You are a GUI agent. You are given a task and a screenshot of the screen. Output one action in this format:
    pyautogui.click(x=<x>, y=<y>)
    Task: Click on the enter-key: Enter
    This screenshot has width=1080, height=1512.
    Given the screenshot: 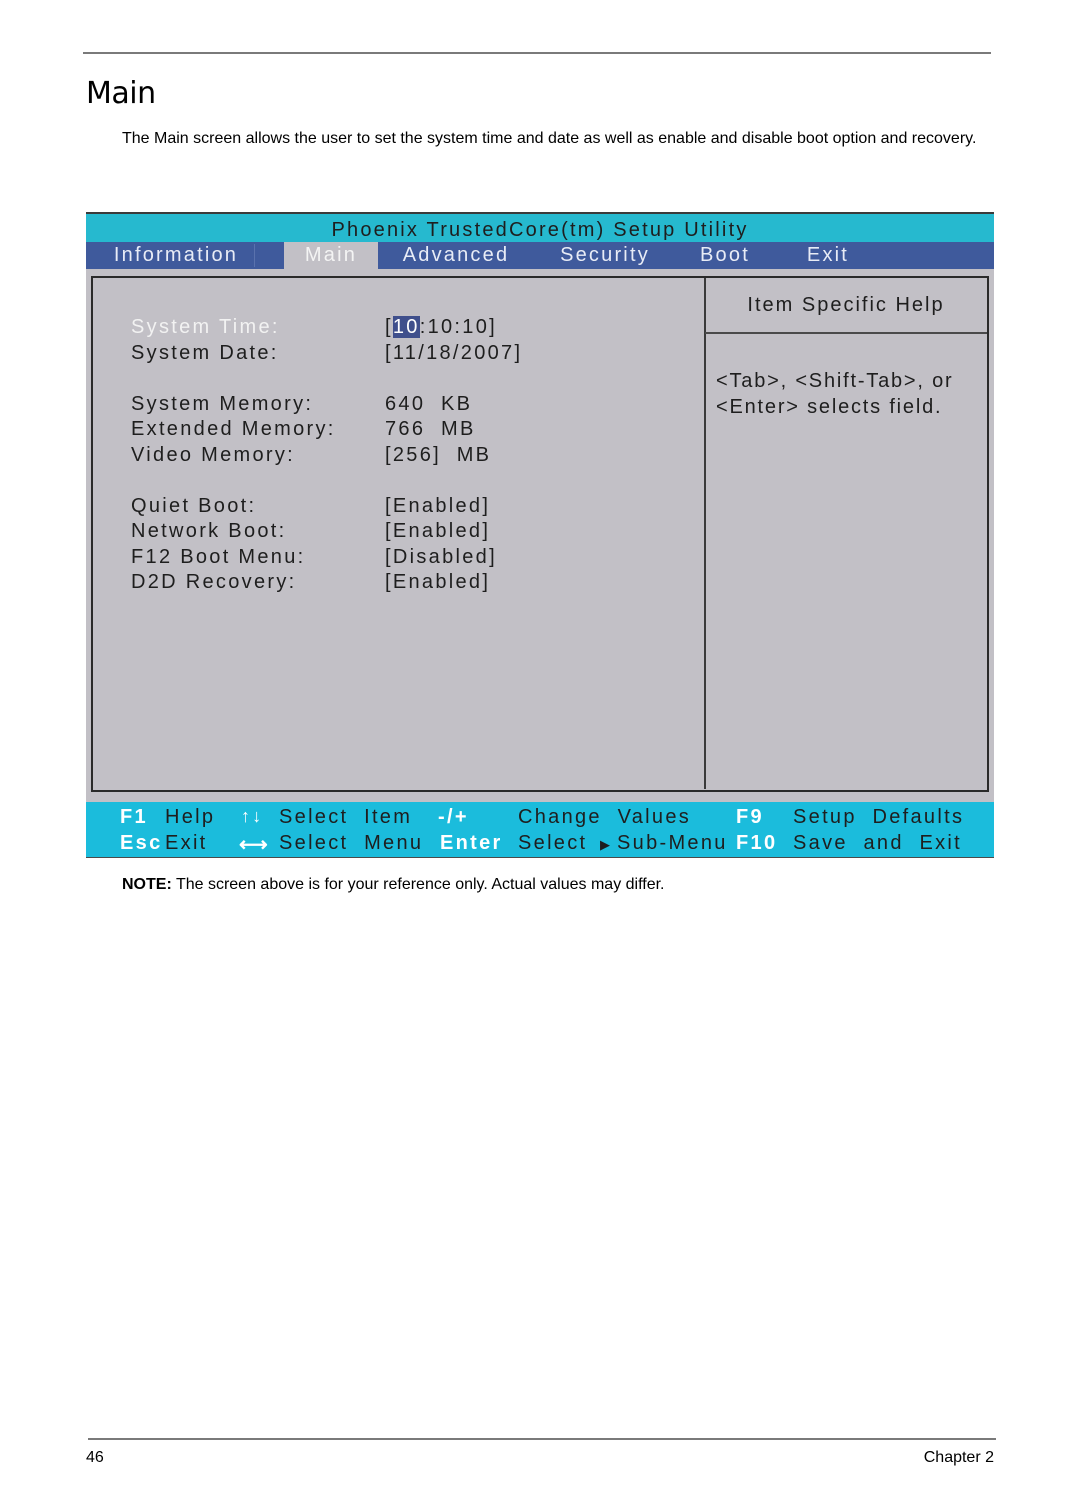 What is the action you would take?
    pyautogui.click(x=471, y=843)
    